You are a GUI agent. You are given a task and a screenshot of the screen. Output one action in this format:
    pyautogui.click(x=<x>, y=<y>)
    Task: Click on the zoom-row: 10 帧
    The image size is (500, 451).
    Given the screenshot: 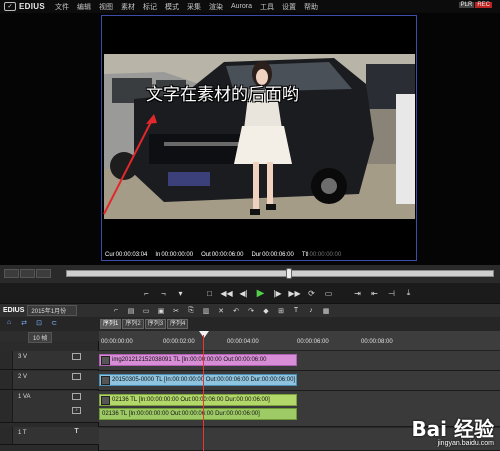 What is the action you would take?
    pyautogui.click(x=49, y=337)
    